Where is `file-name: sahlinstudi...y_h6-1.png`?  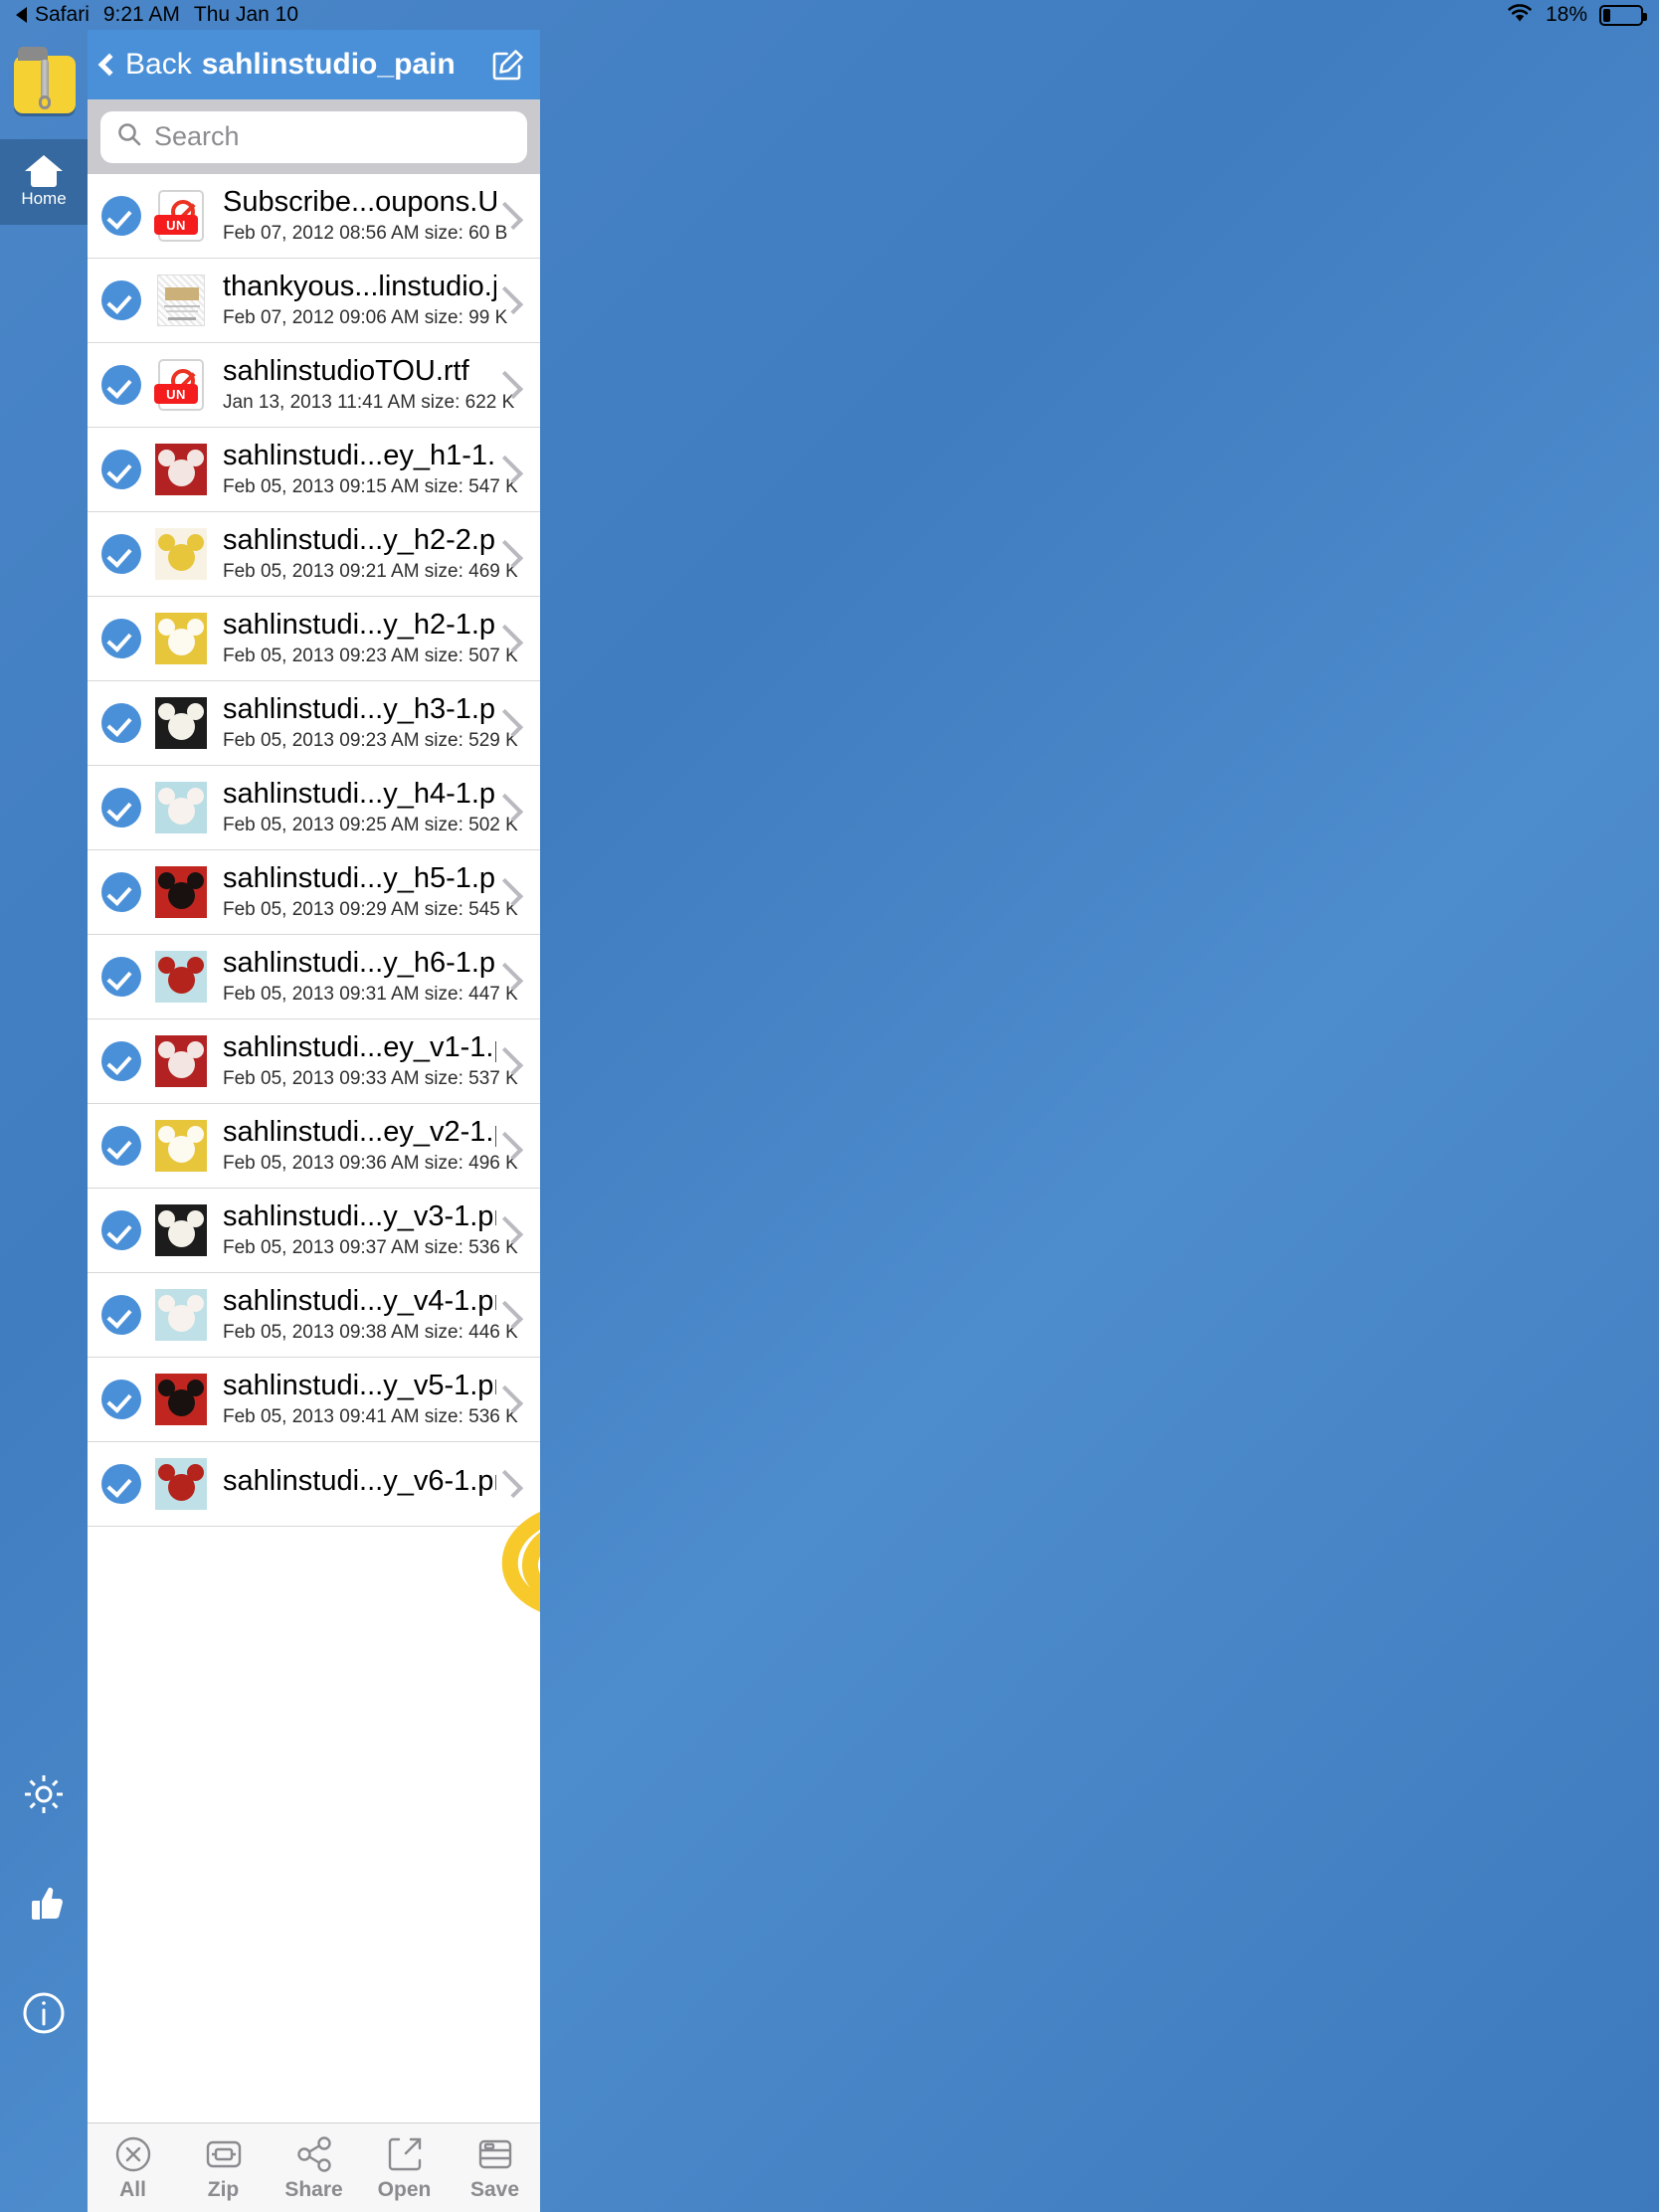
file-name: sahlinstudi...y_h6-1.png is located at coordinates (359, 963).